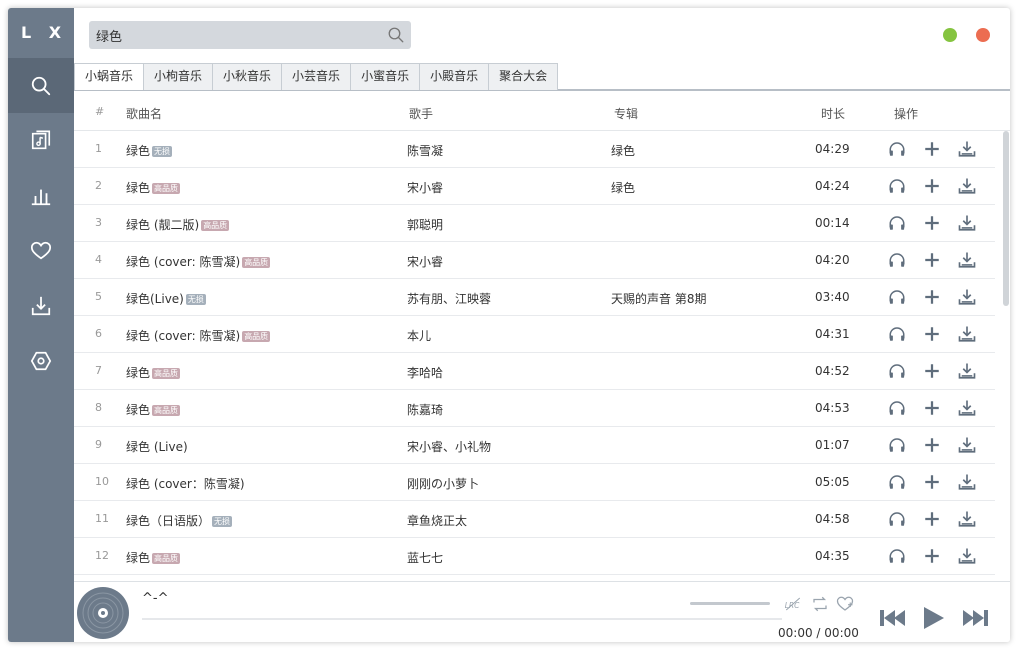 This screenshot has height=650, width=1018. I want to click on table-header: # 歌曲名 歌手 专辑 时长 操作, so click(542, 112).